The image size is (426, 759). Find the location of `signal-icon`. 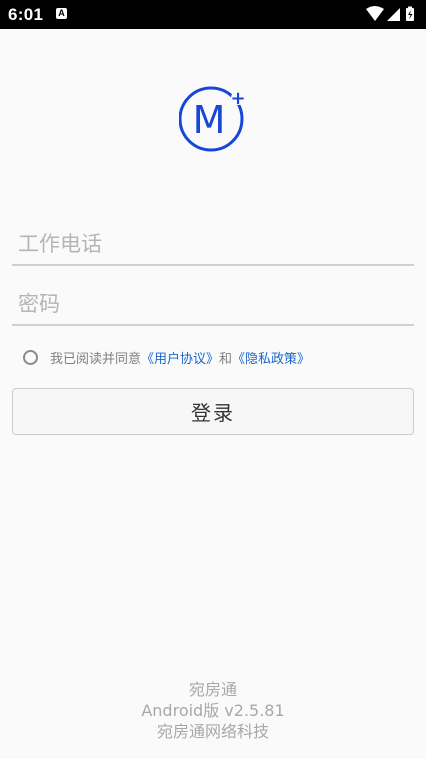

signal-icon is located at coordinates (393, 14).